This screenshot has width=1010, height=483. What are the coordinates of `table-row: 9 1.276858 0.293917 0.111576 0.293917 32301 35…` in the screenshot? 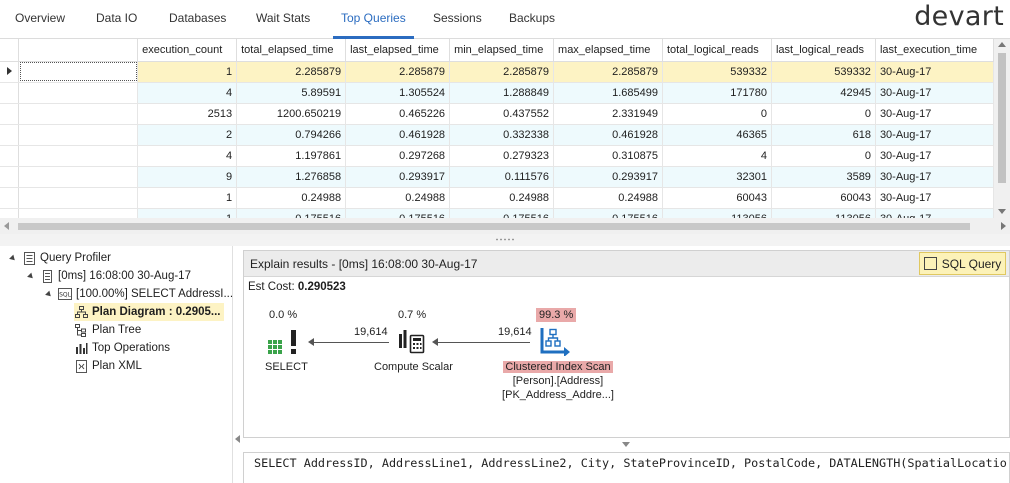 It's located at (497, 177).